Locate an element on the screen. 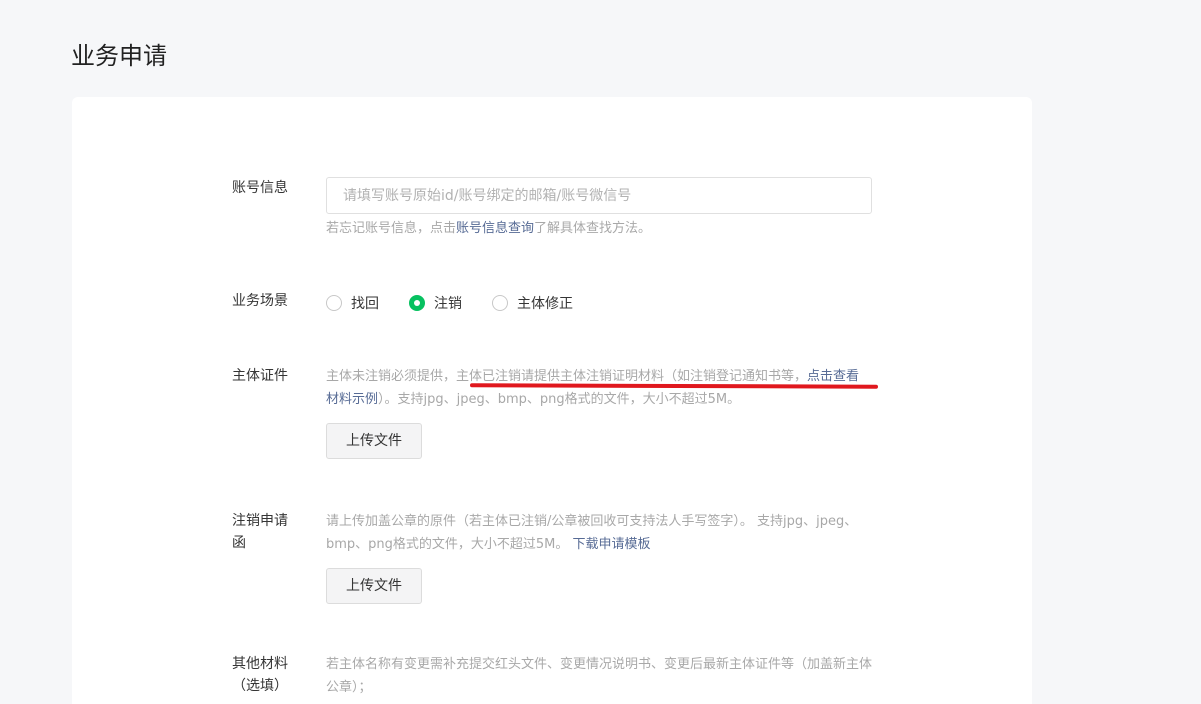 The image size is (1201, 704). account-hint: 若忘记账号信息，点击账号信息查询了解具体查找方法。 is located at coordinates (599, 229).